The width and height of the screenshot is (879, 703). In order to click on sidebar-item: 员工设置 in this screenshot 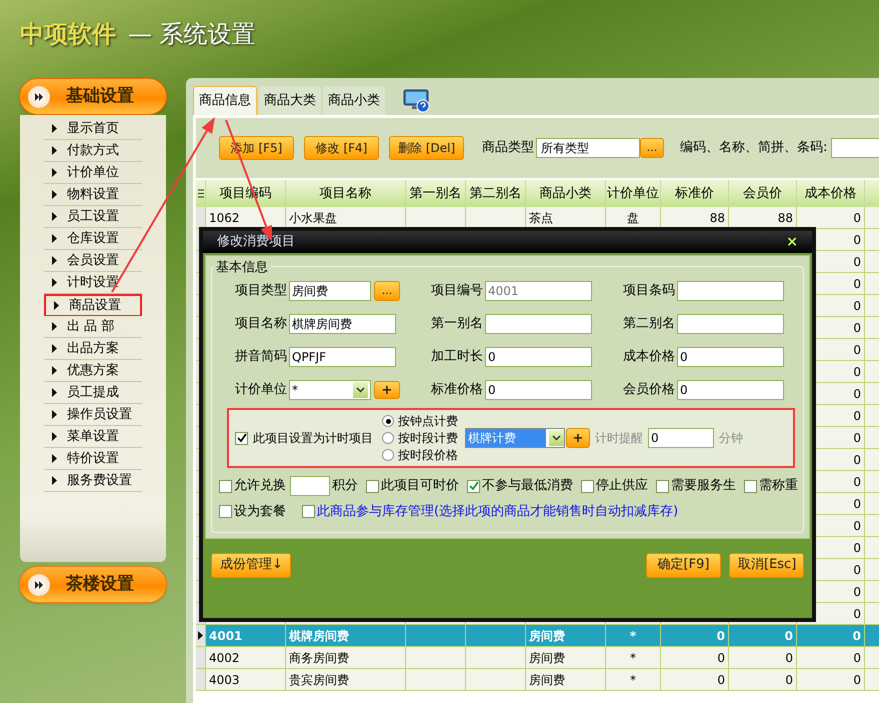, I will do `click(93, 217)`.